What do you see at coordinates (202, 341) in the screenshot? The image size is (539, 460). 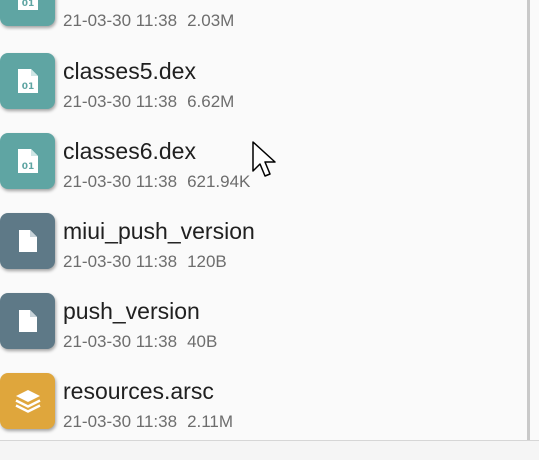 I see `file-size: 40B` at bounding box center [202, 341].